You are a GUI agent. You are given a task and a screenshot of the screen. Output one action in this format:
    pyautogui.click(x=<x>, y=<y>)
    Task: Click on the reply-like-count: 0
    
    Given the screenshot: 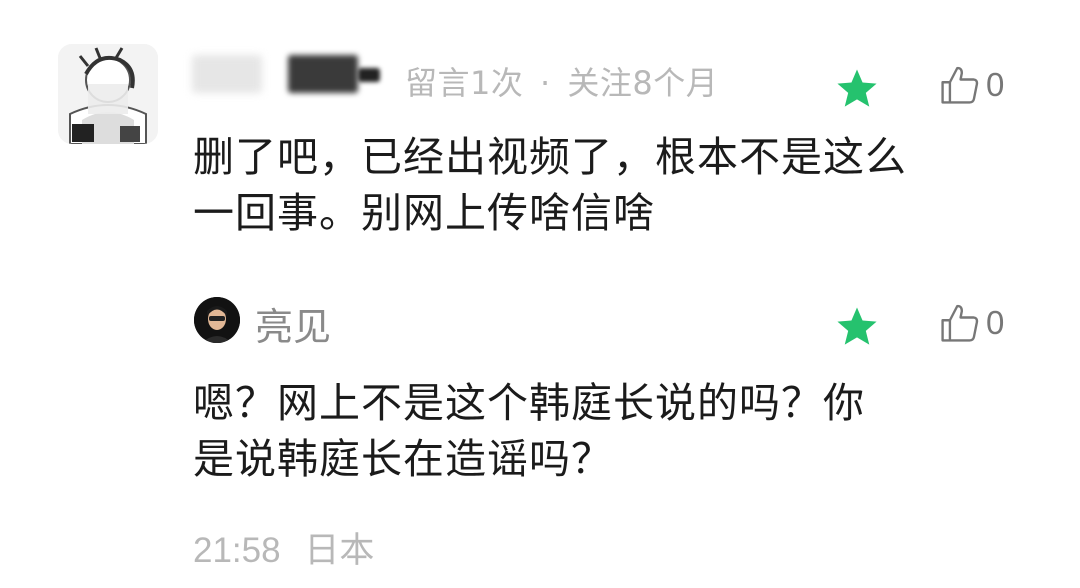 What is the action you would take?
    pyautogui.click(x=995, y=322)
    